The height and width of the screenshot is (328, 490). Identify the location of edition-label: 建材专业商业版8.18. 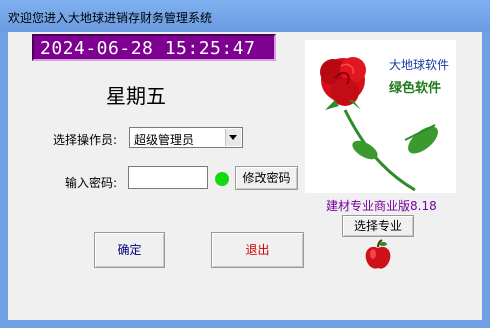
(381, 206).